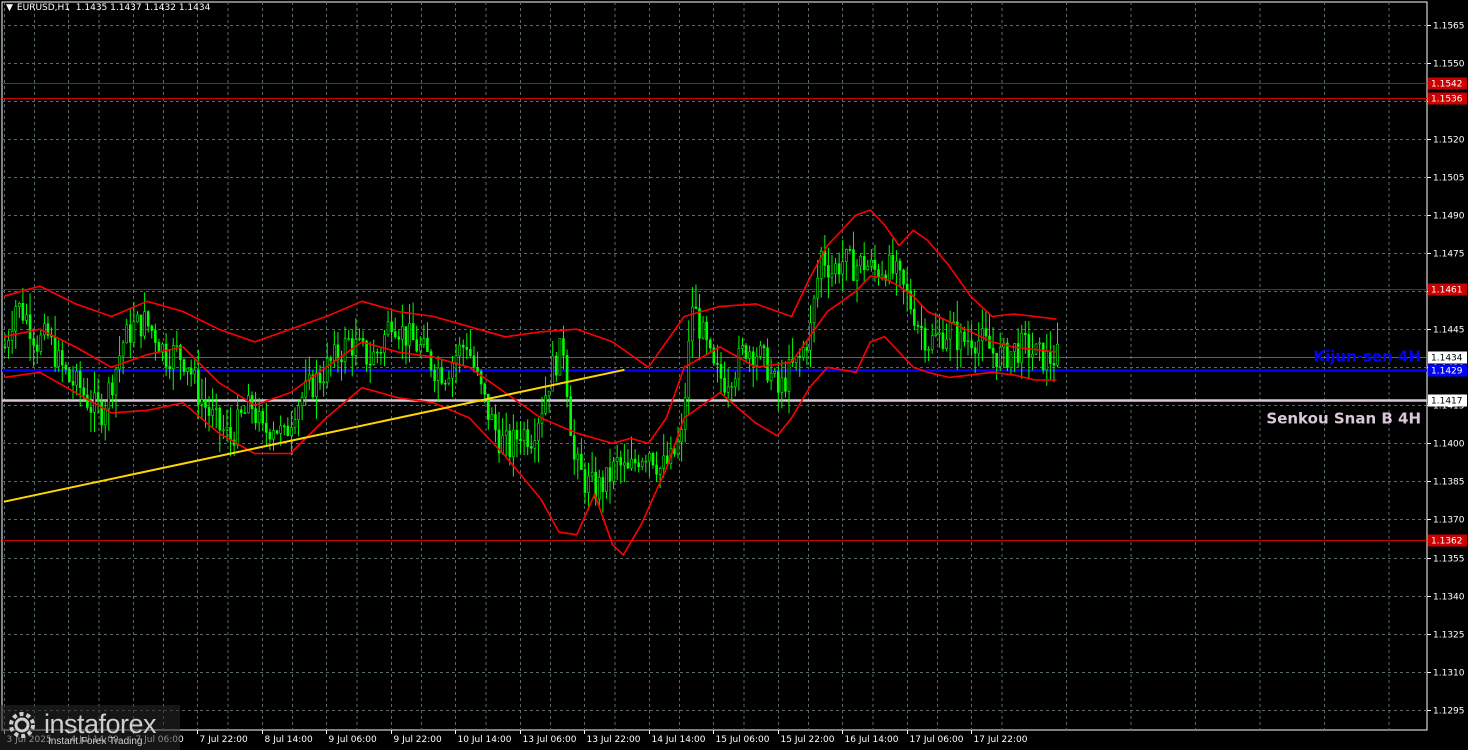  Describe the element at coordinates (1449, 560) in the screenshot. I see `y-tick-label: 1.1355` at that location.